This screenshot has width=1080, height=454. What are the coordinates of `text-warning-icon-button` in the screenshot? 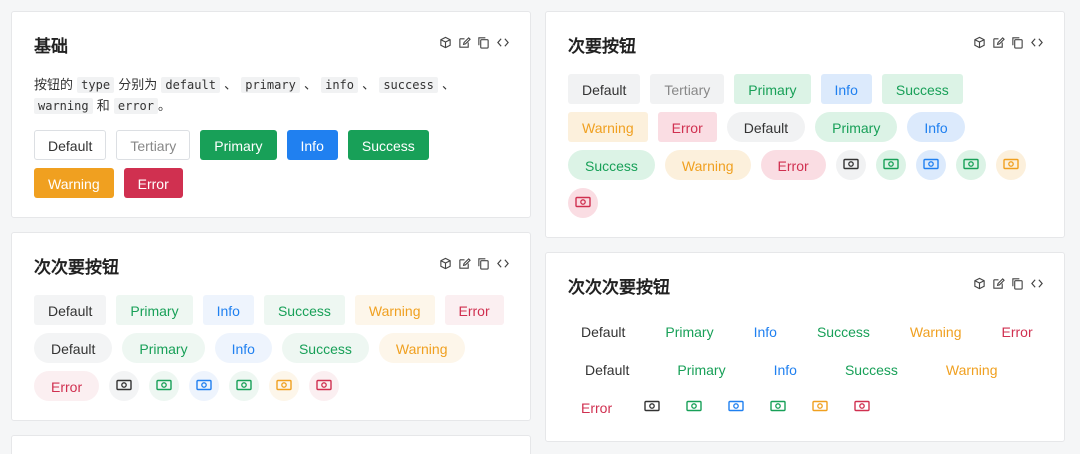 It's located at (820, 407).